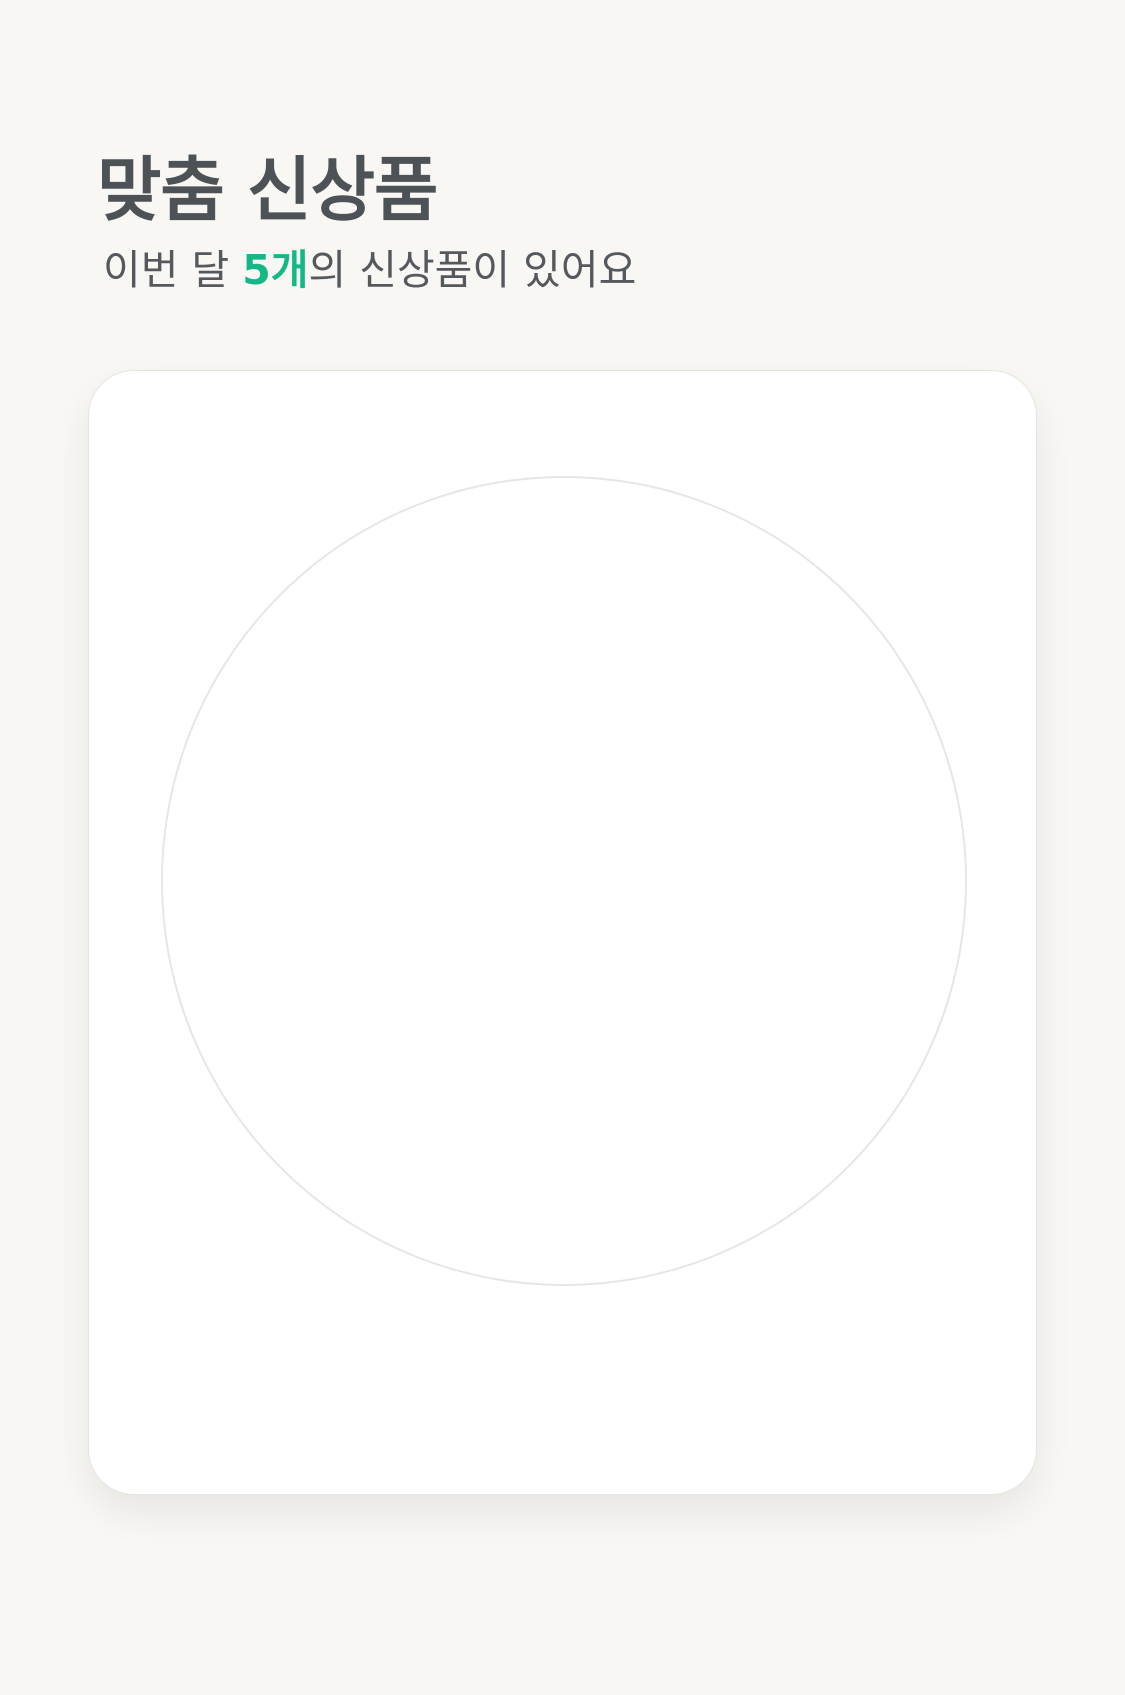 This screenshot has width=1125, height=1695. What do you see at coordinates (275, 270) in the screenshot?
I see `new-product-count: 5개` at bounding box center [275, 270].